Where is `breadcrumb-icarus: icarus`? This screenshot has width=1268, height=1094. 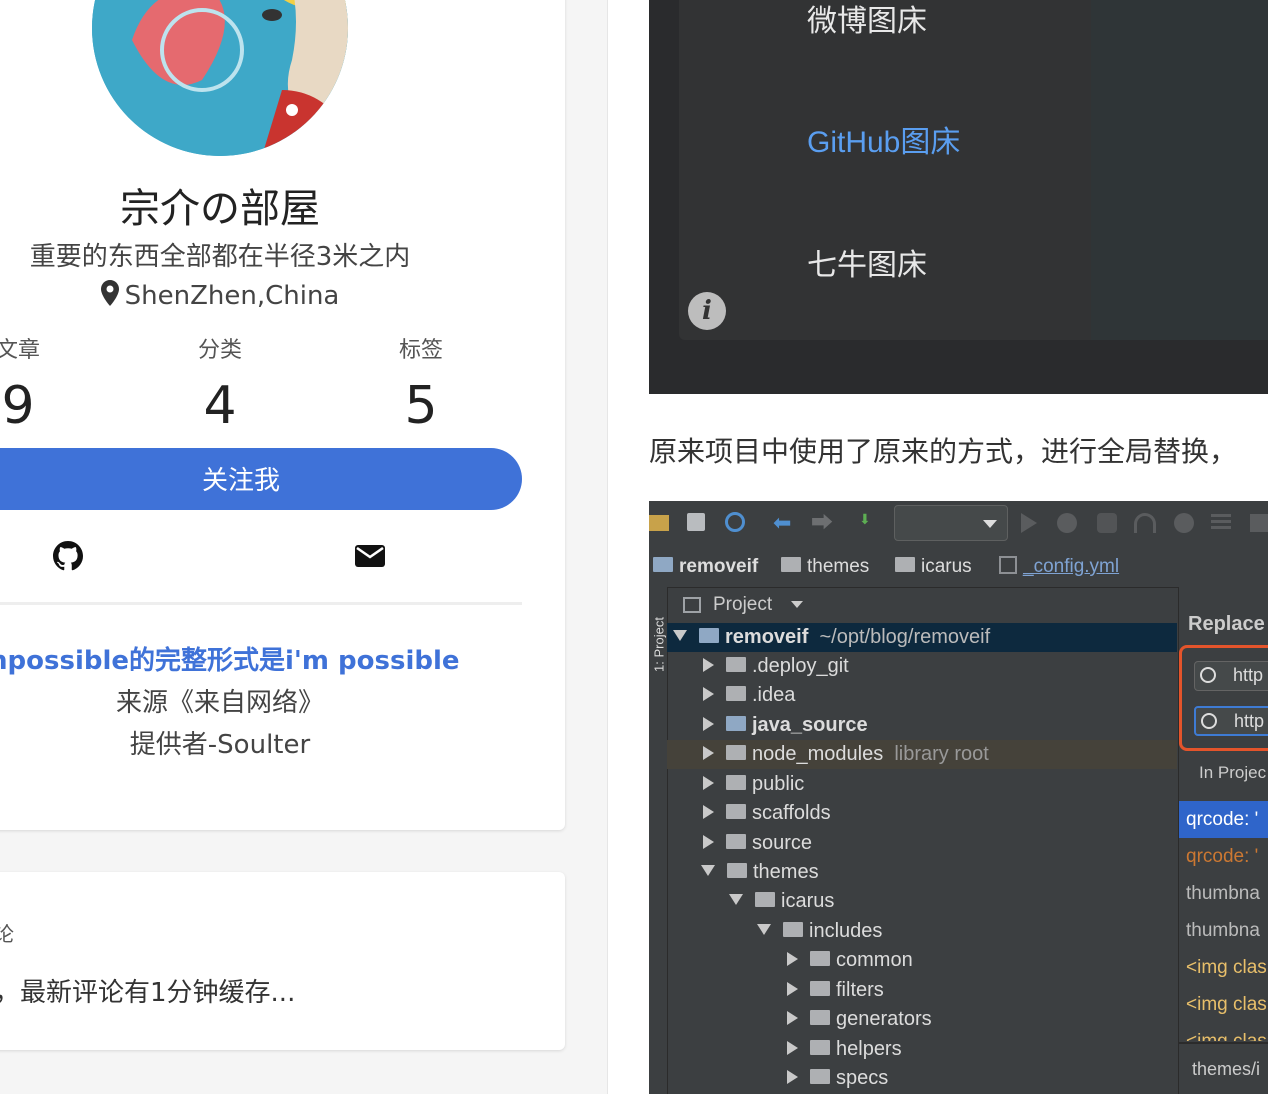
breadcrumb-icarus: icarus is located at coordinates (933, 567).